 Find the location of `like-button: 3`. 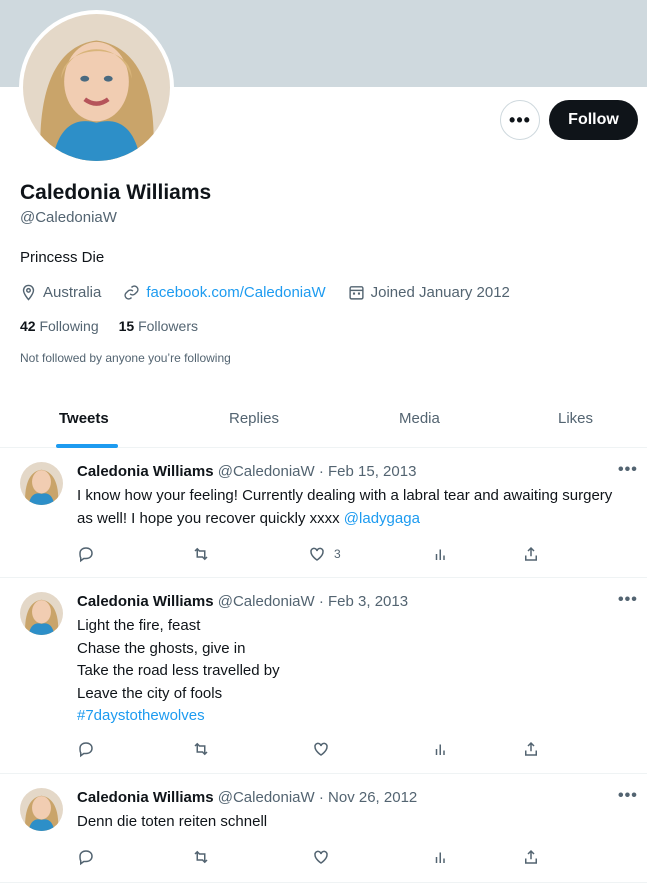

like-button: 3 is located at coordinates (324, 554).